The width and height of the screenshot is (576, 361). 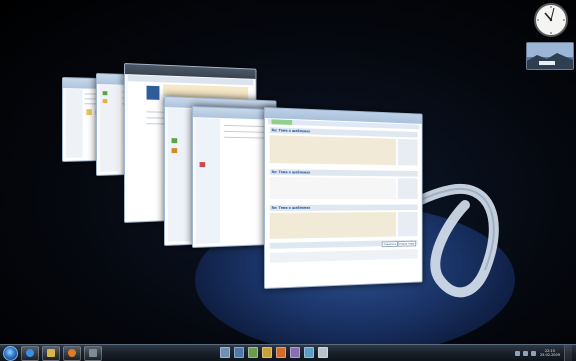 What do you see at coordinates (551, 20) in the screenshot?
I see `clock-gadget` at bounding box center [551, 20].